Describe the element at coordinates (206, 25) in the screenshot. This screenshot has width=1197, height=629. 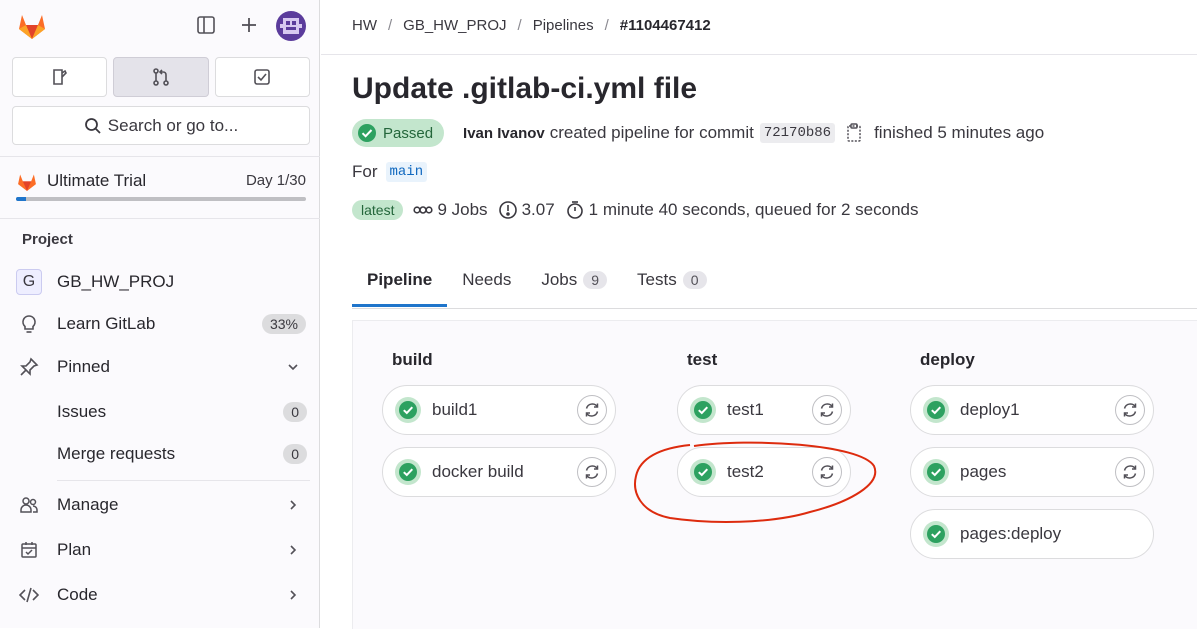
I see `toggle-sidebar-icon` at that location.